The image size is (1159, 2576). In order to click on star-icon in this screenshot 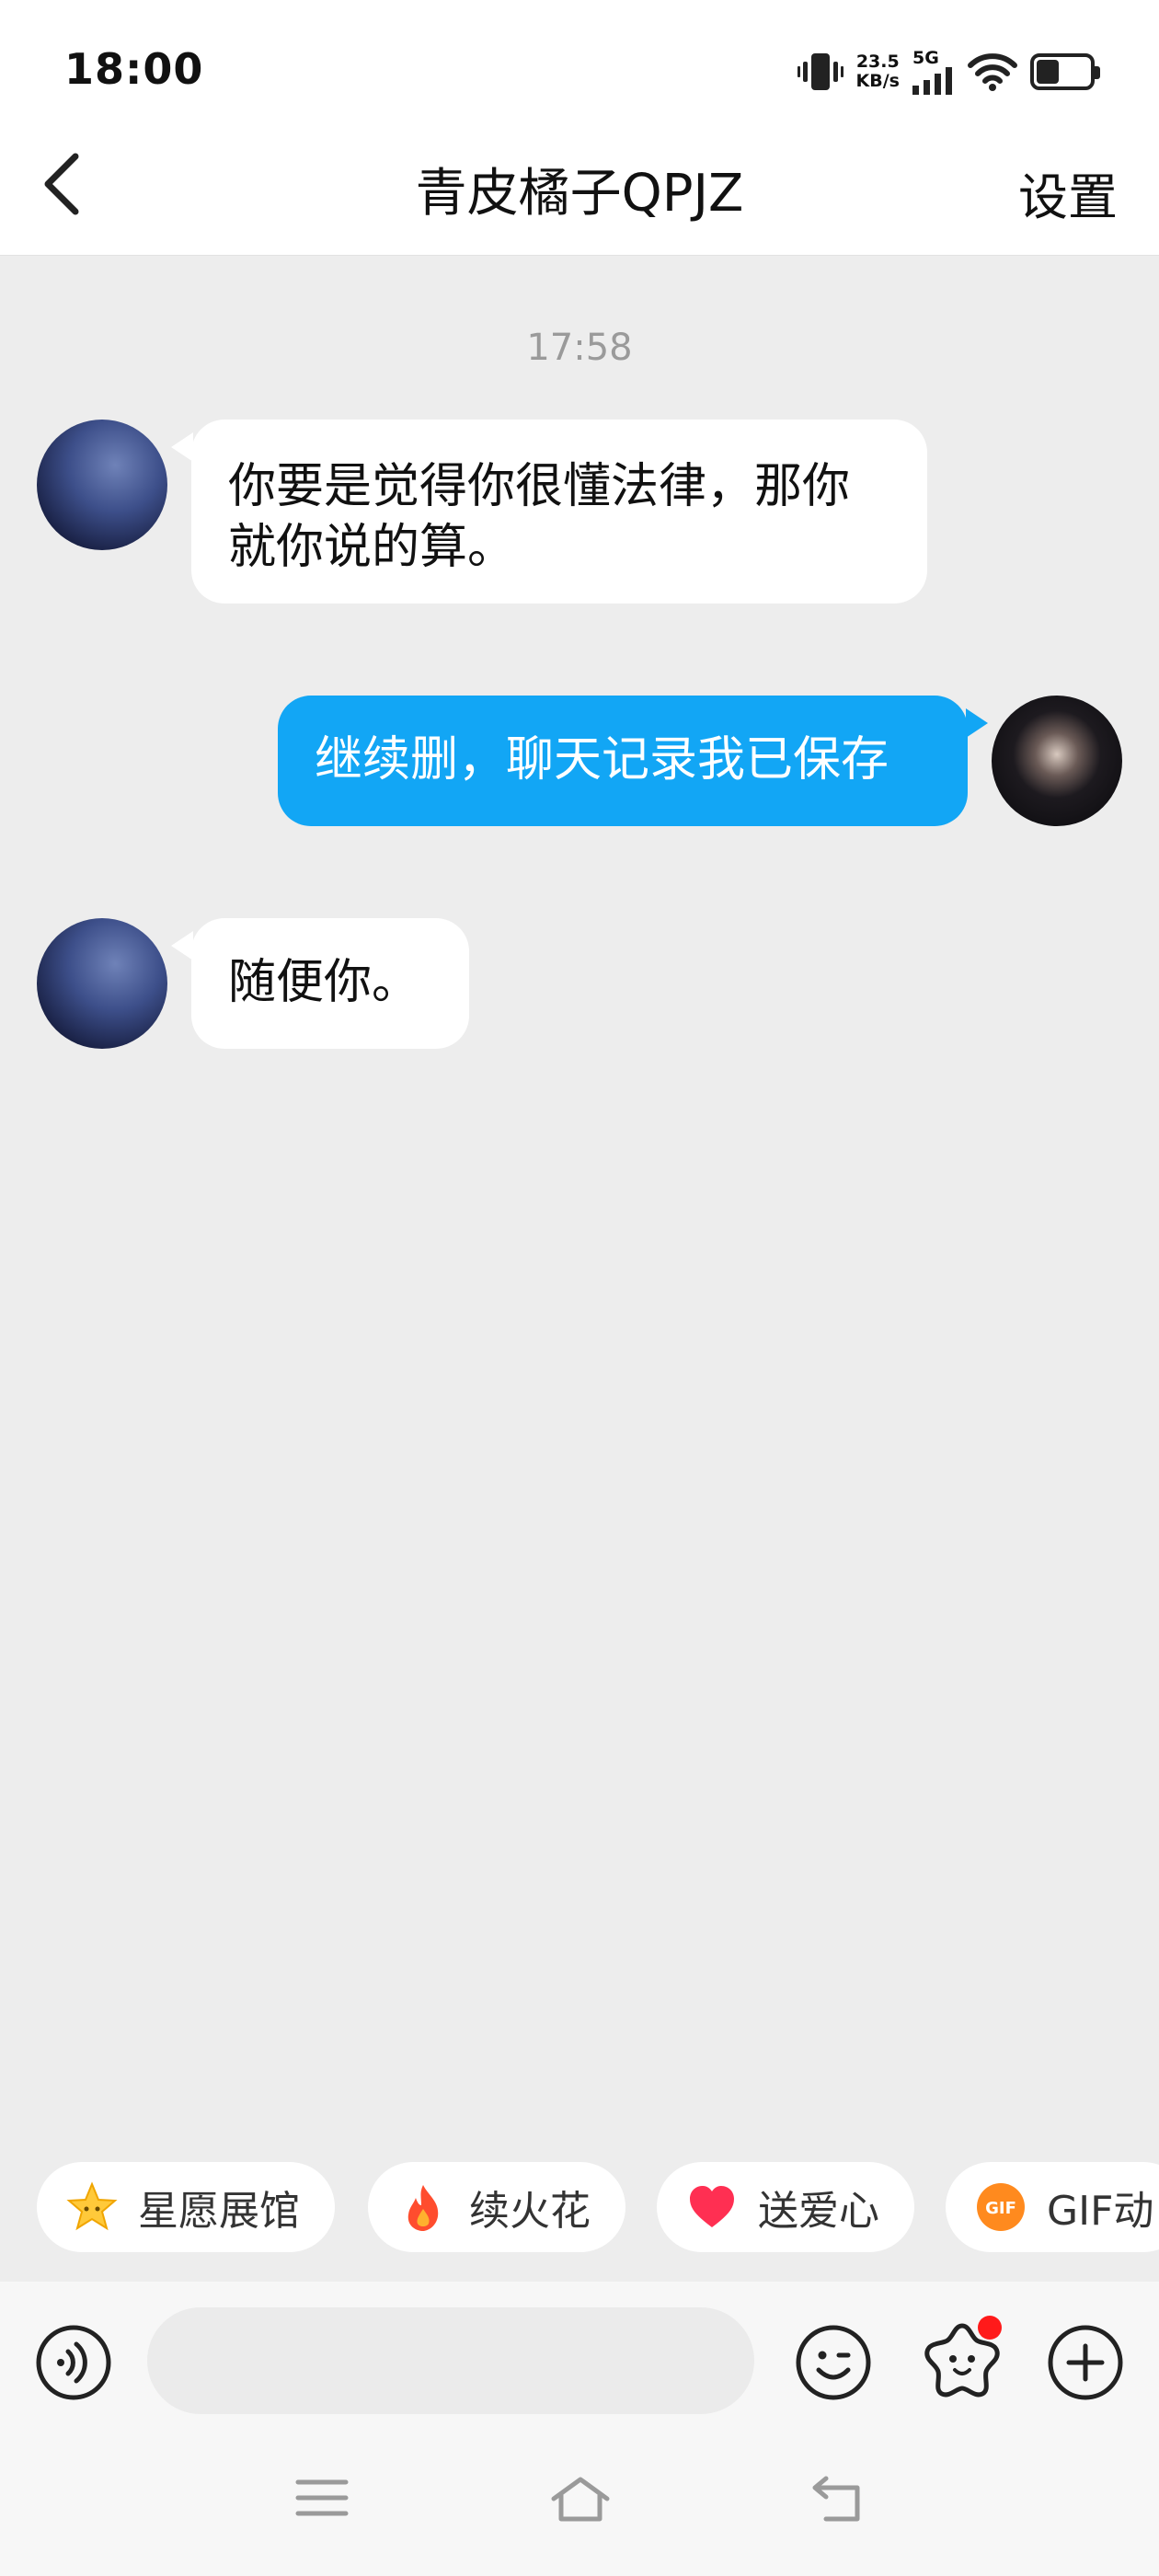, I will do `click(92, 2207)`.